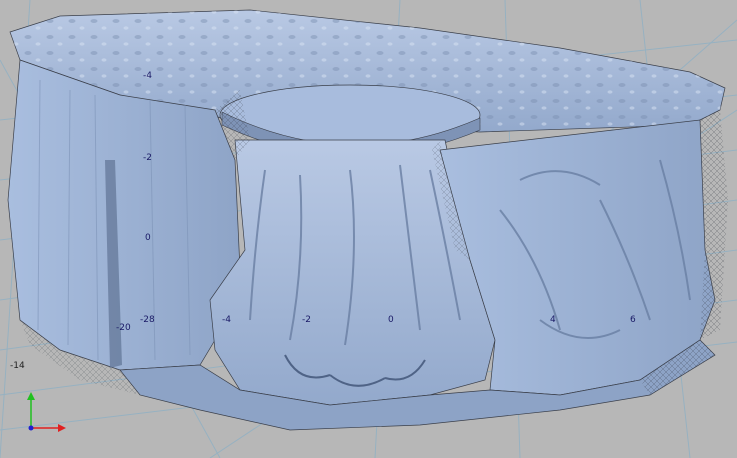  I want to click on grid-tick: -14, so click(17, 366).